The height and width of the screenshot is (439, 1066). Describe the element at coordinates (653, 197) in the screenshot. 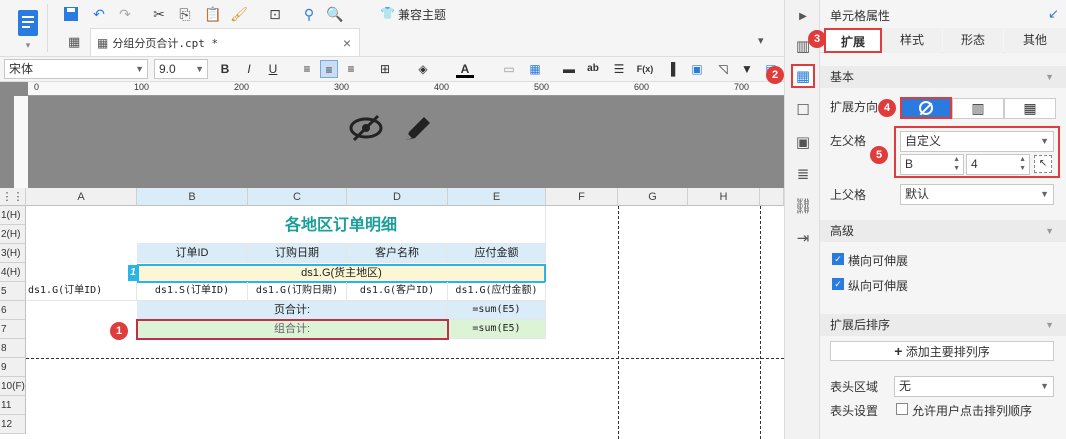

I see `column-header: G` at that location.